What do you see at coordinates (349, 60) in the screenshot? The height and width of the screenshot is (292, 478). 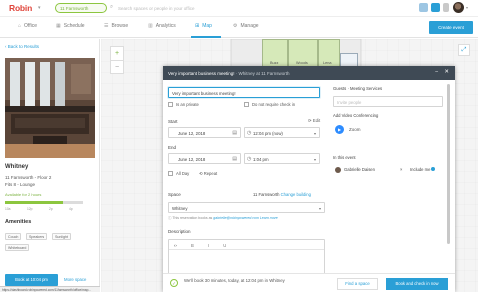 I see `map-room-selected` at bounding box center [349, 60].